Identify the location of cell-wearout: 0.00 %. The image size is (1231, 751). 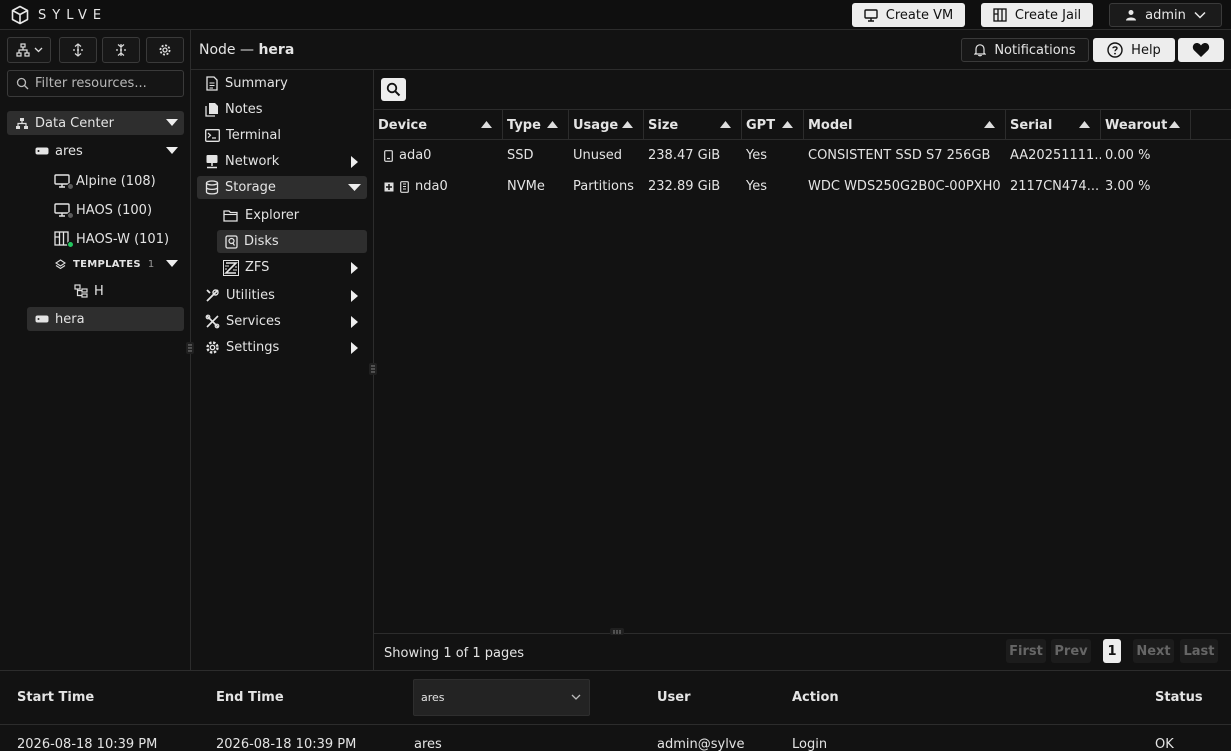
(1128, 155).